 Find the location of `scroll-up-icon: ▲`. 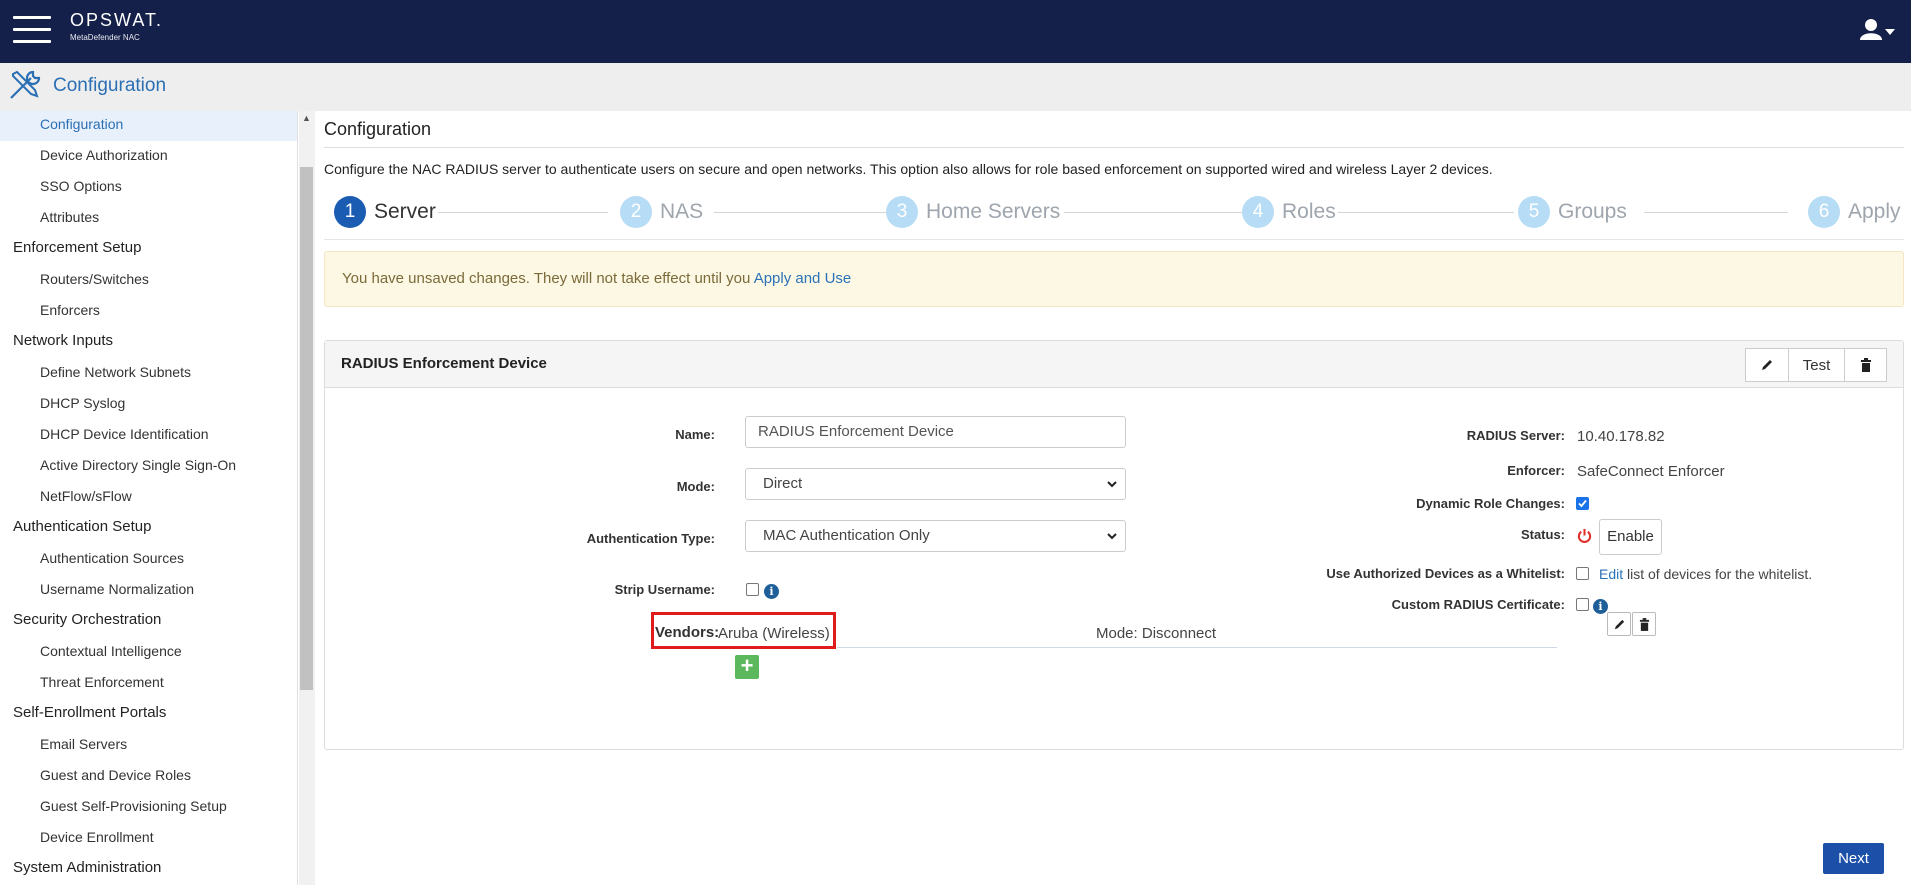

scroll-up-icon: ▲ is located at coordinates (306, 118).